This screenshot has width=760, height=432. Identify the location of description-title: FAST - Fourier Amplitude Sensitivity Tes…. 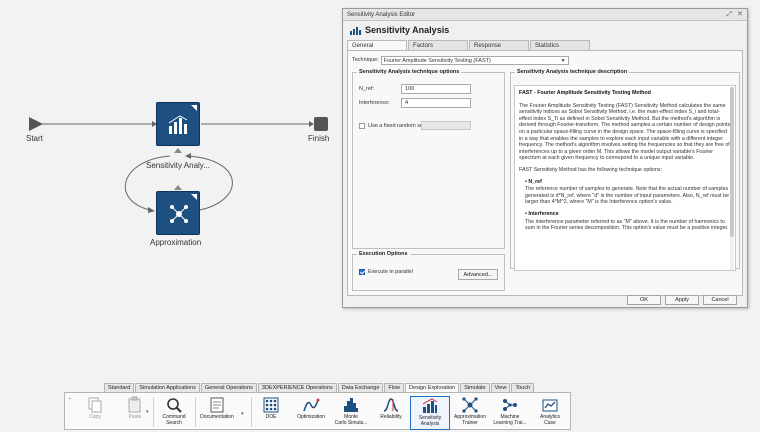
(585, 93).